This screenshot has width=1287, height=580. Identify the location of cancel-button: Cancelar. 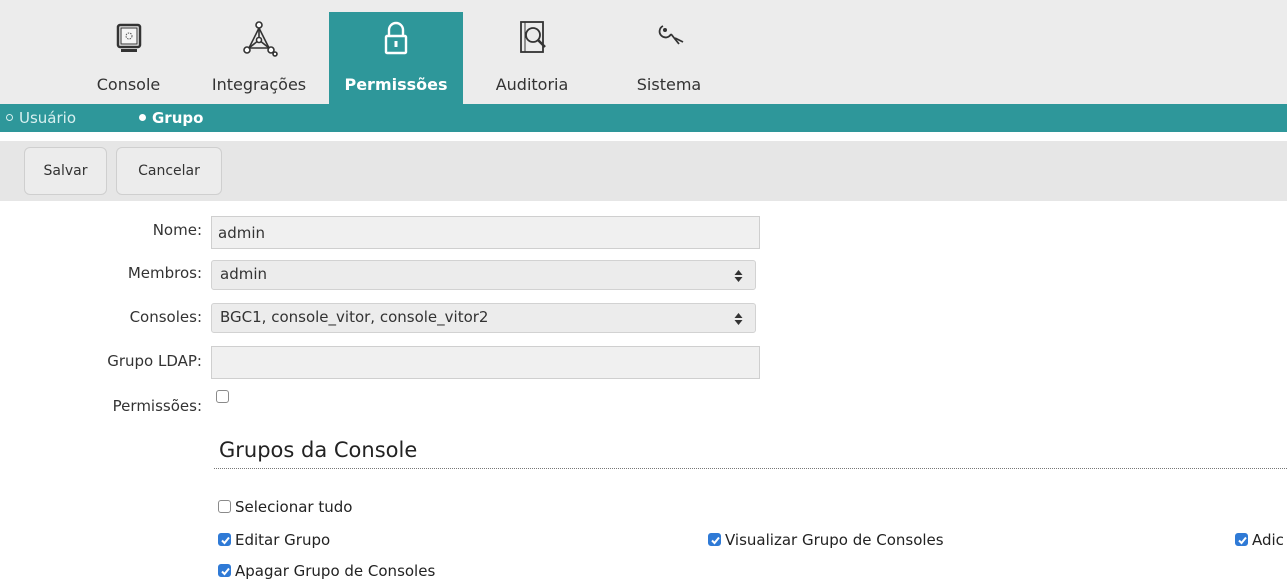
(169, 171).